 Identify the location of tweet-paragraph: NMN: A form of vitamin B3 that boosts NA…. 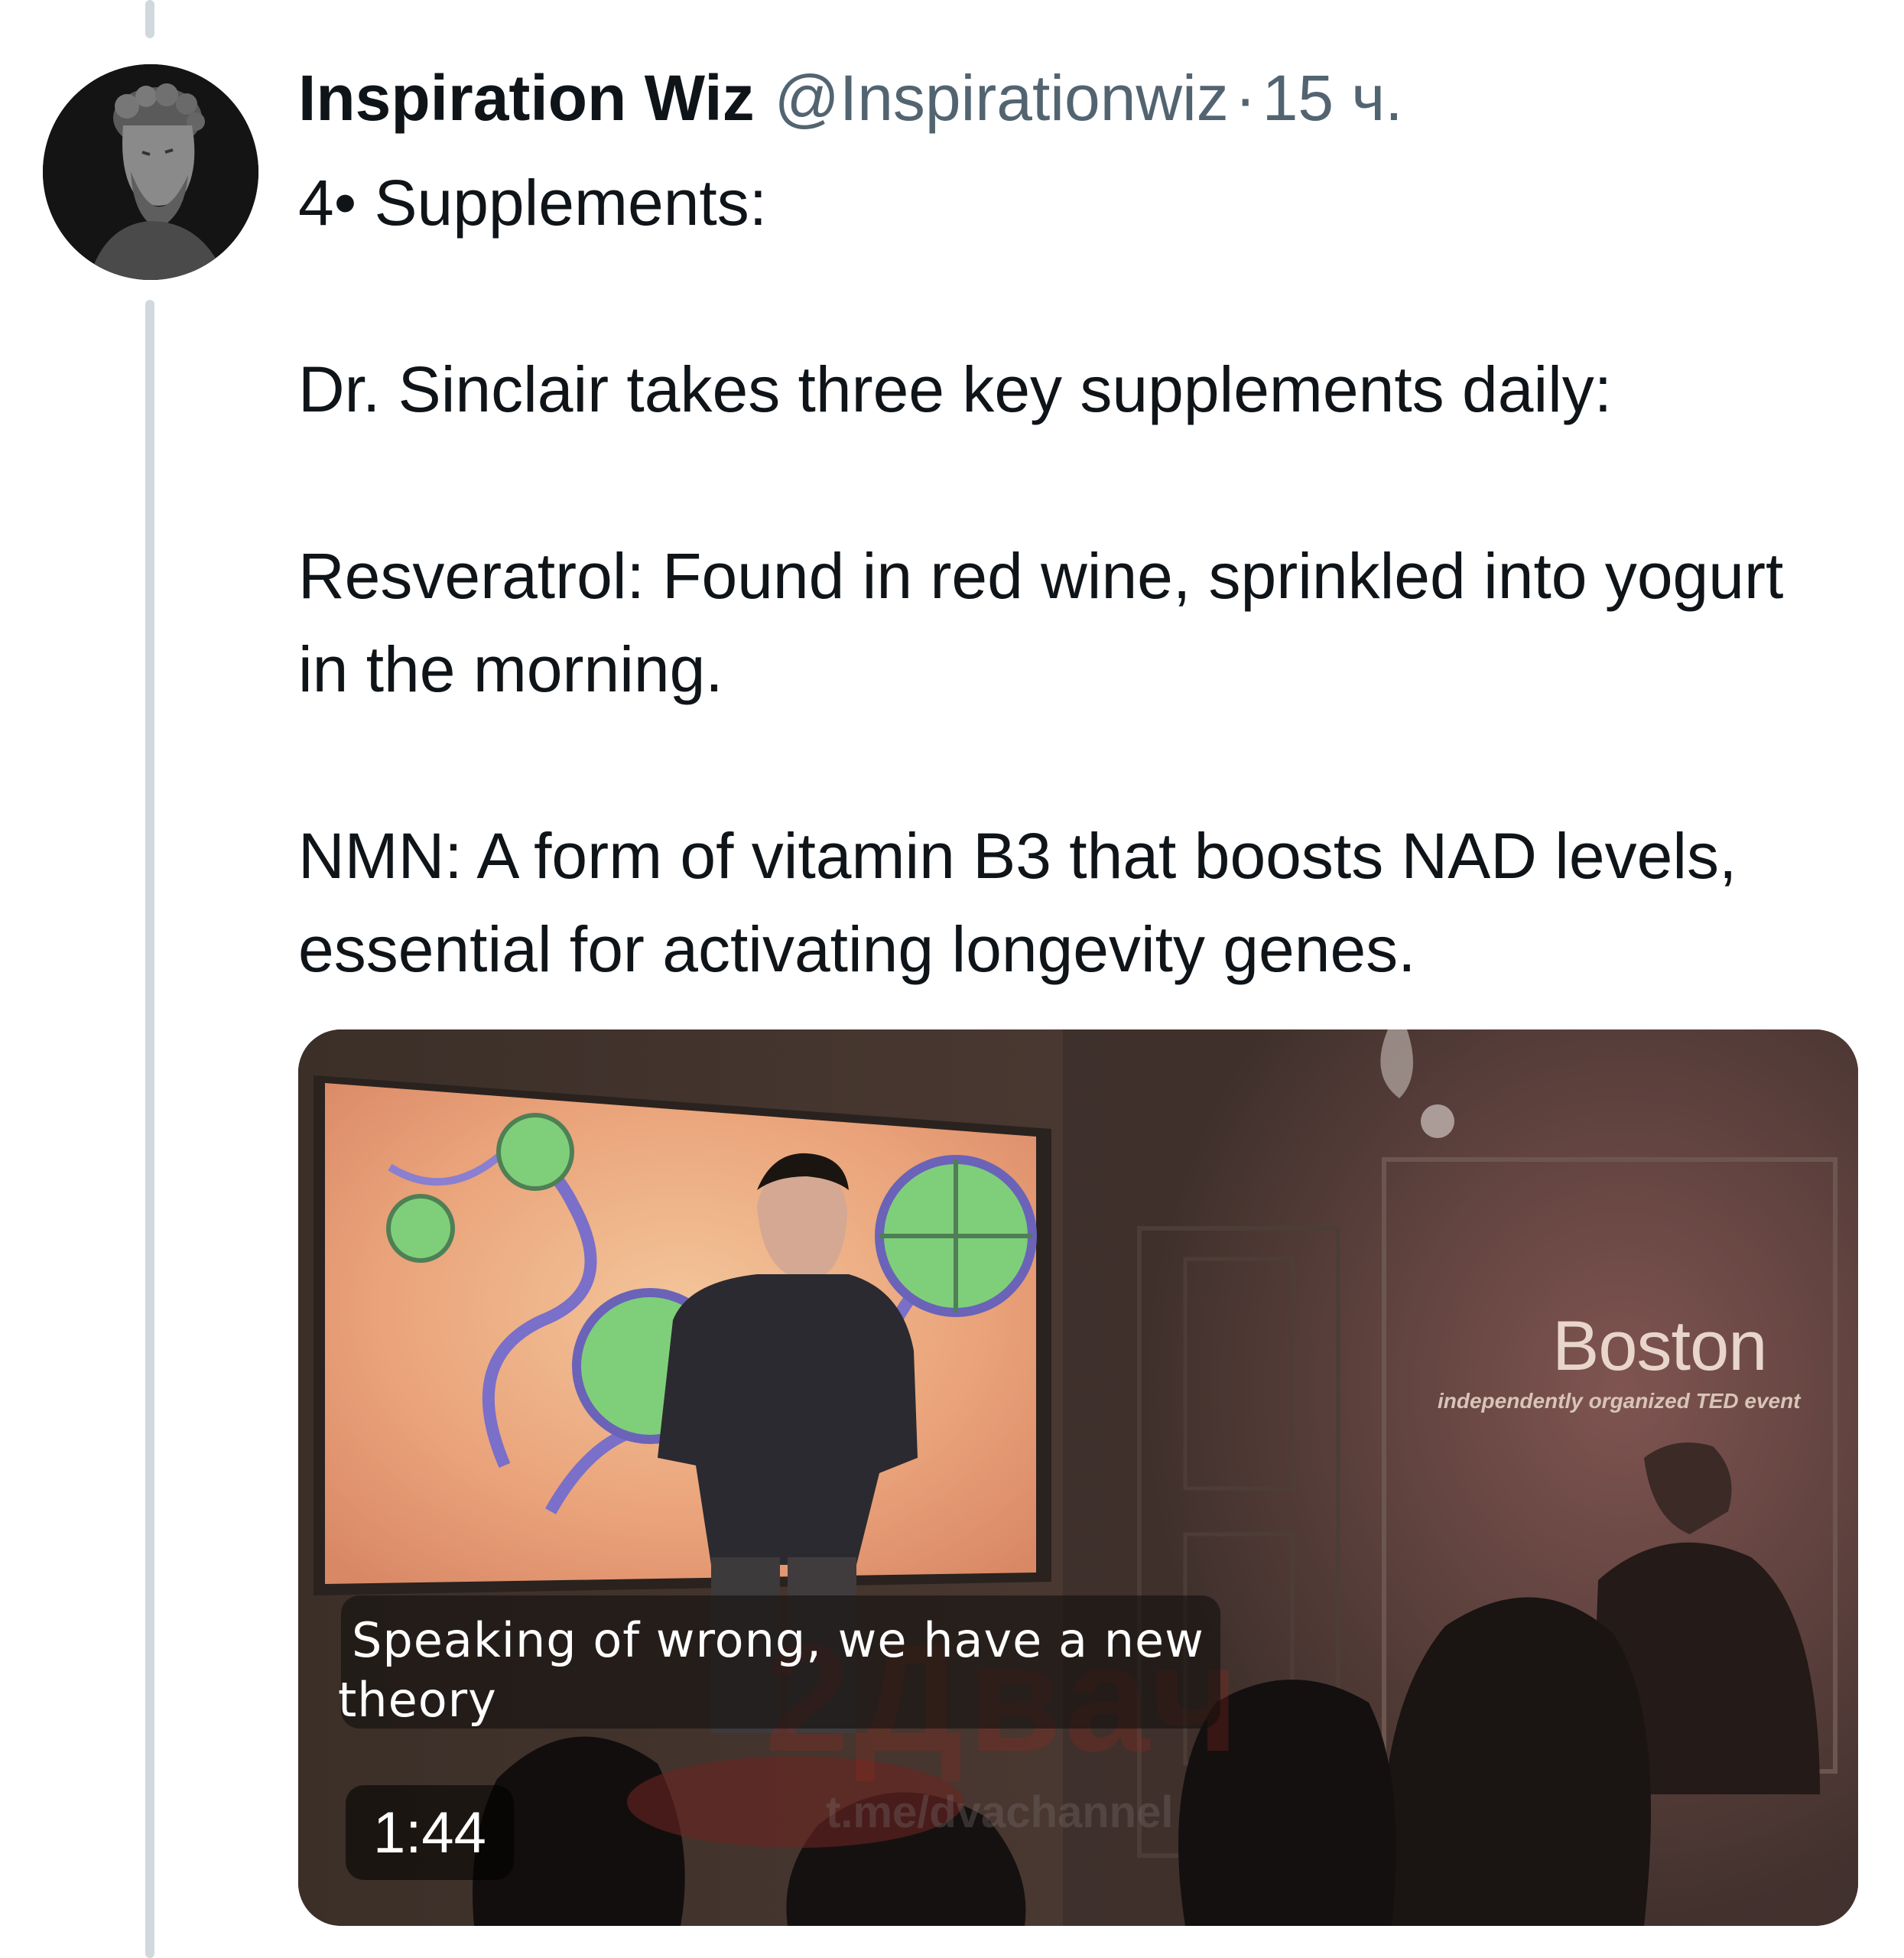
(1017, 902).